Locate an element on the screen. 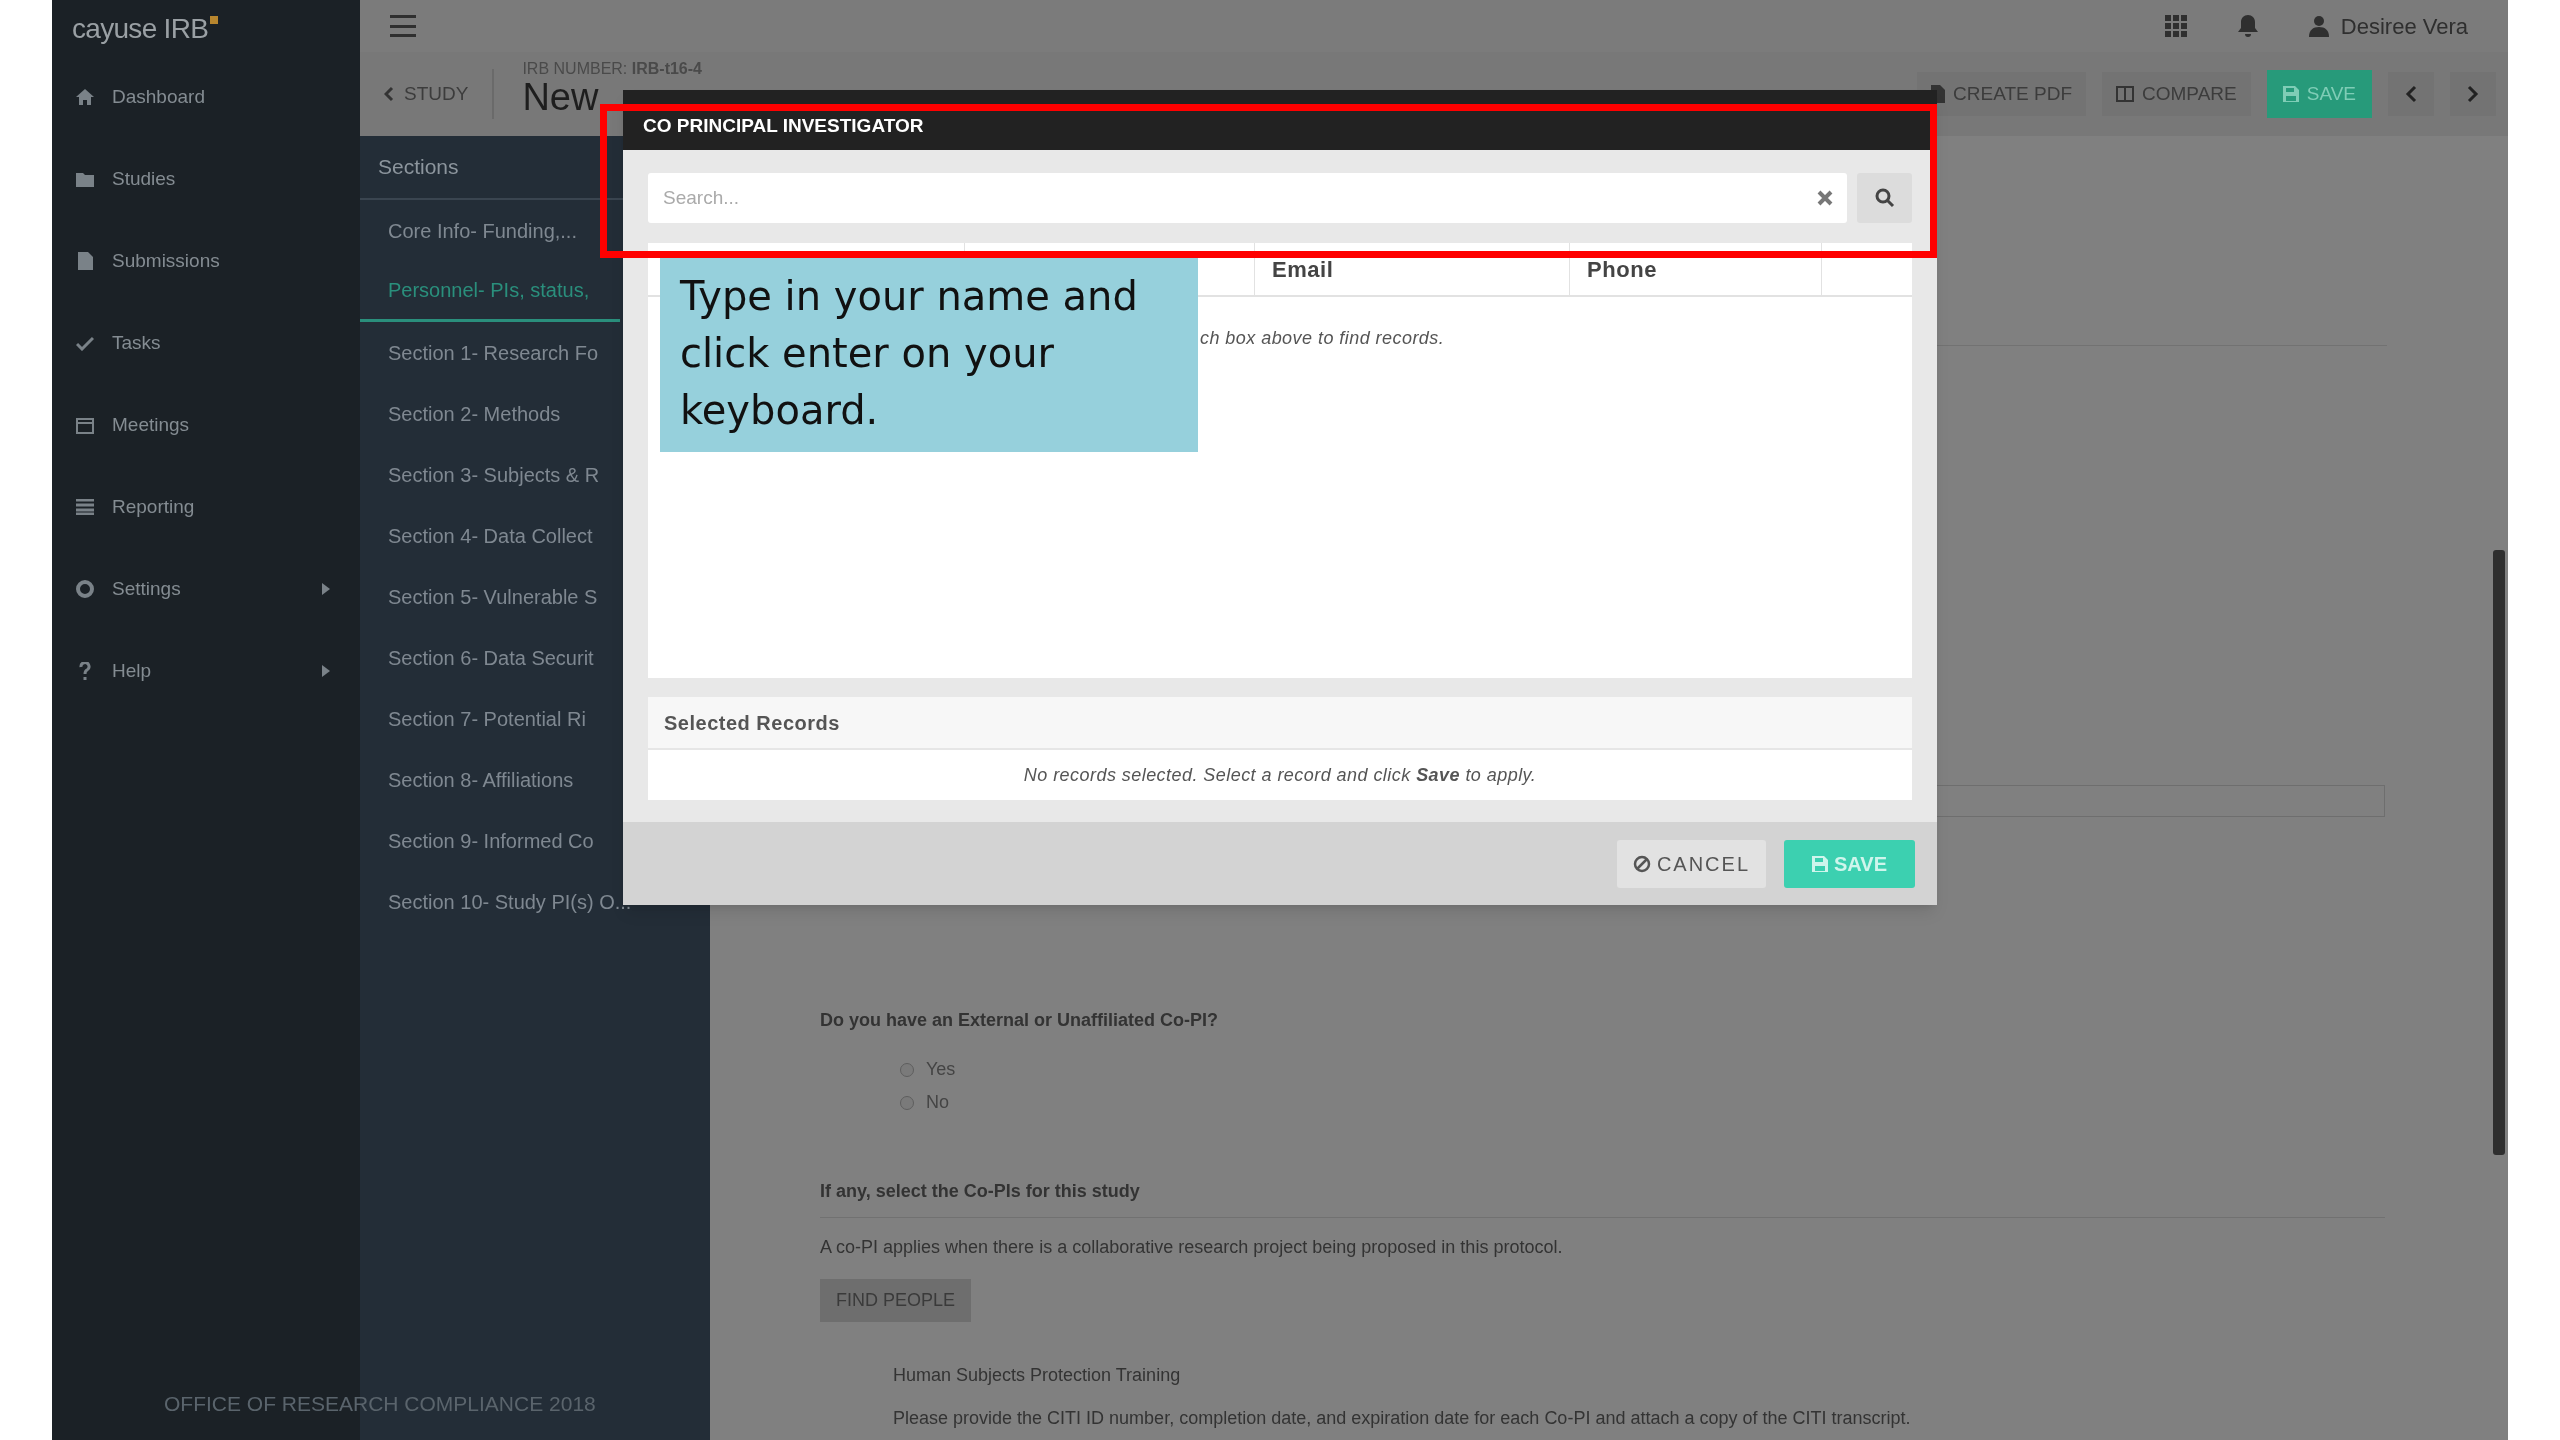 This screenshot has width=2560, height=1440. chevron-right-icon is located at coordinates (2473, 94).